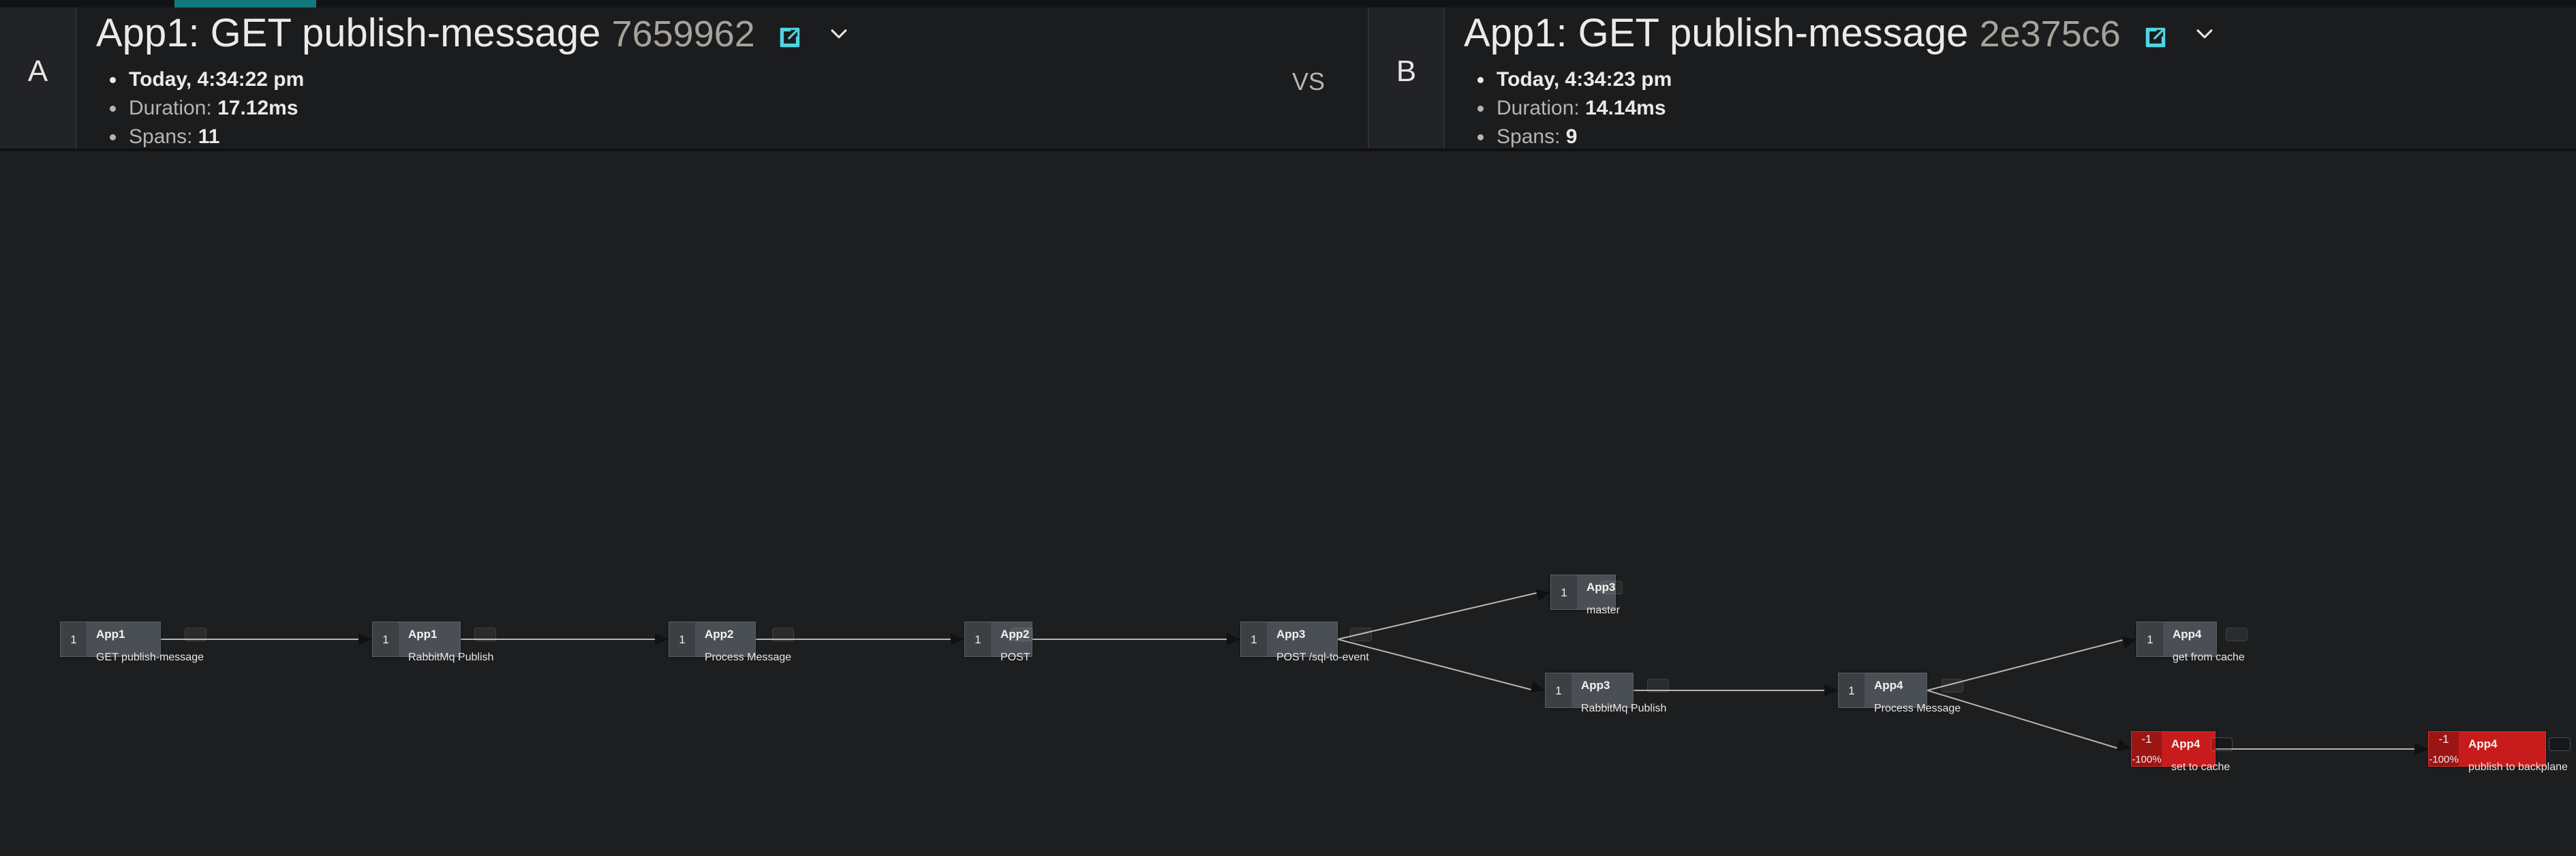  Describe the element at coordinates (170, 108) in the screenshot. I see `panel-a-duration-label: Duration:` at that location.